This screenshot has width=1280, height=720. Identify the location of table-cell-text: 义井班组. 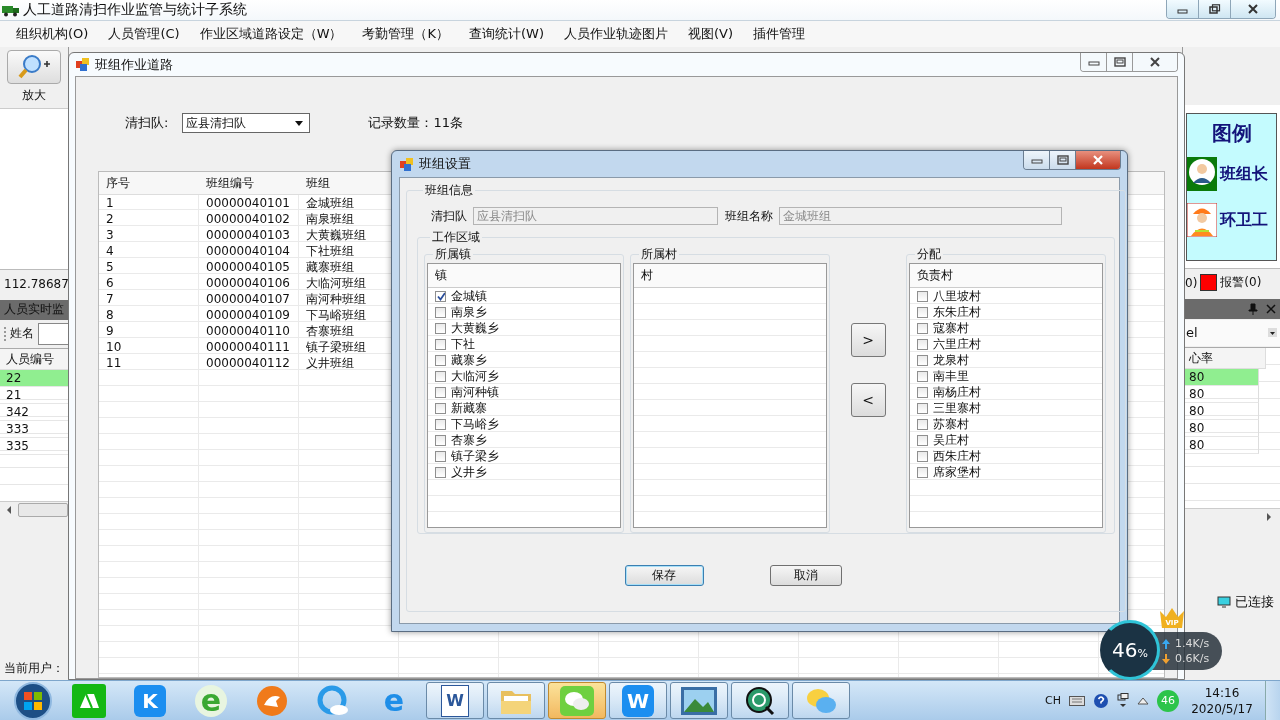
(330, 363).